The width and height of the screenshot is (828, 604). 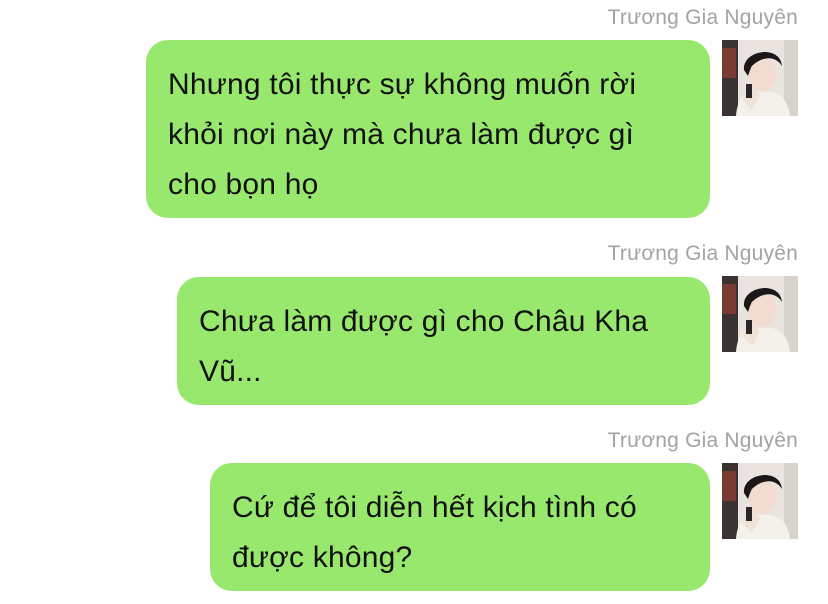 I want to click on profile-photo-icon, so click(x=760, y=501).